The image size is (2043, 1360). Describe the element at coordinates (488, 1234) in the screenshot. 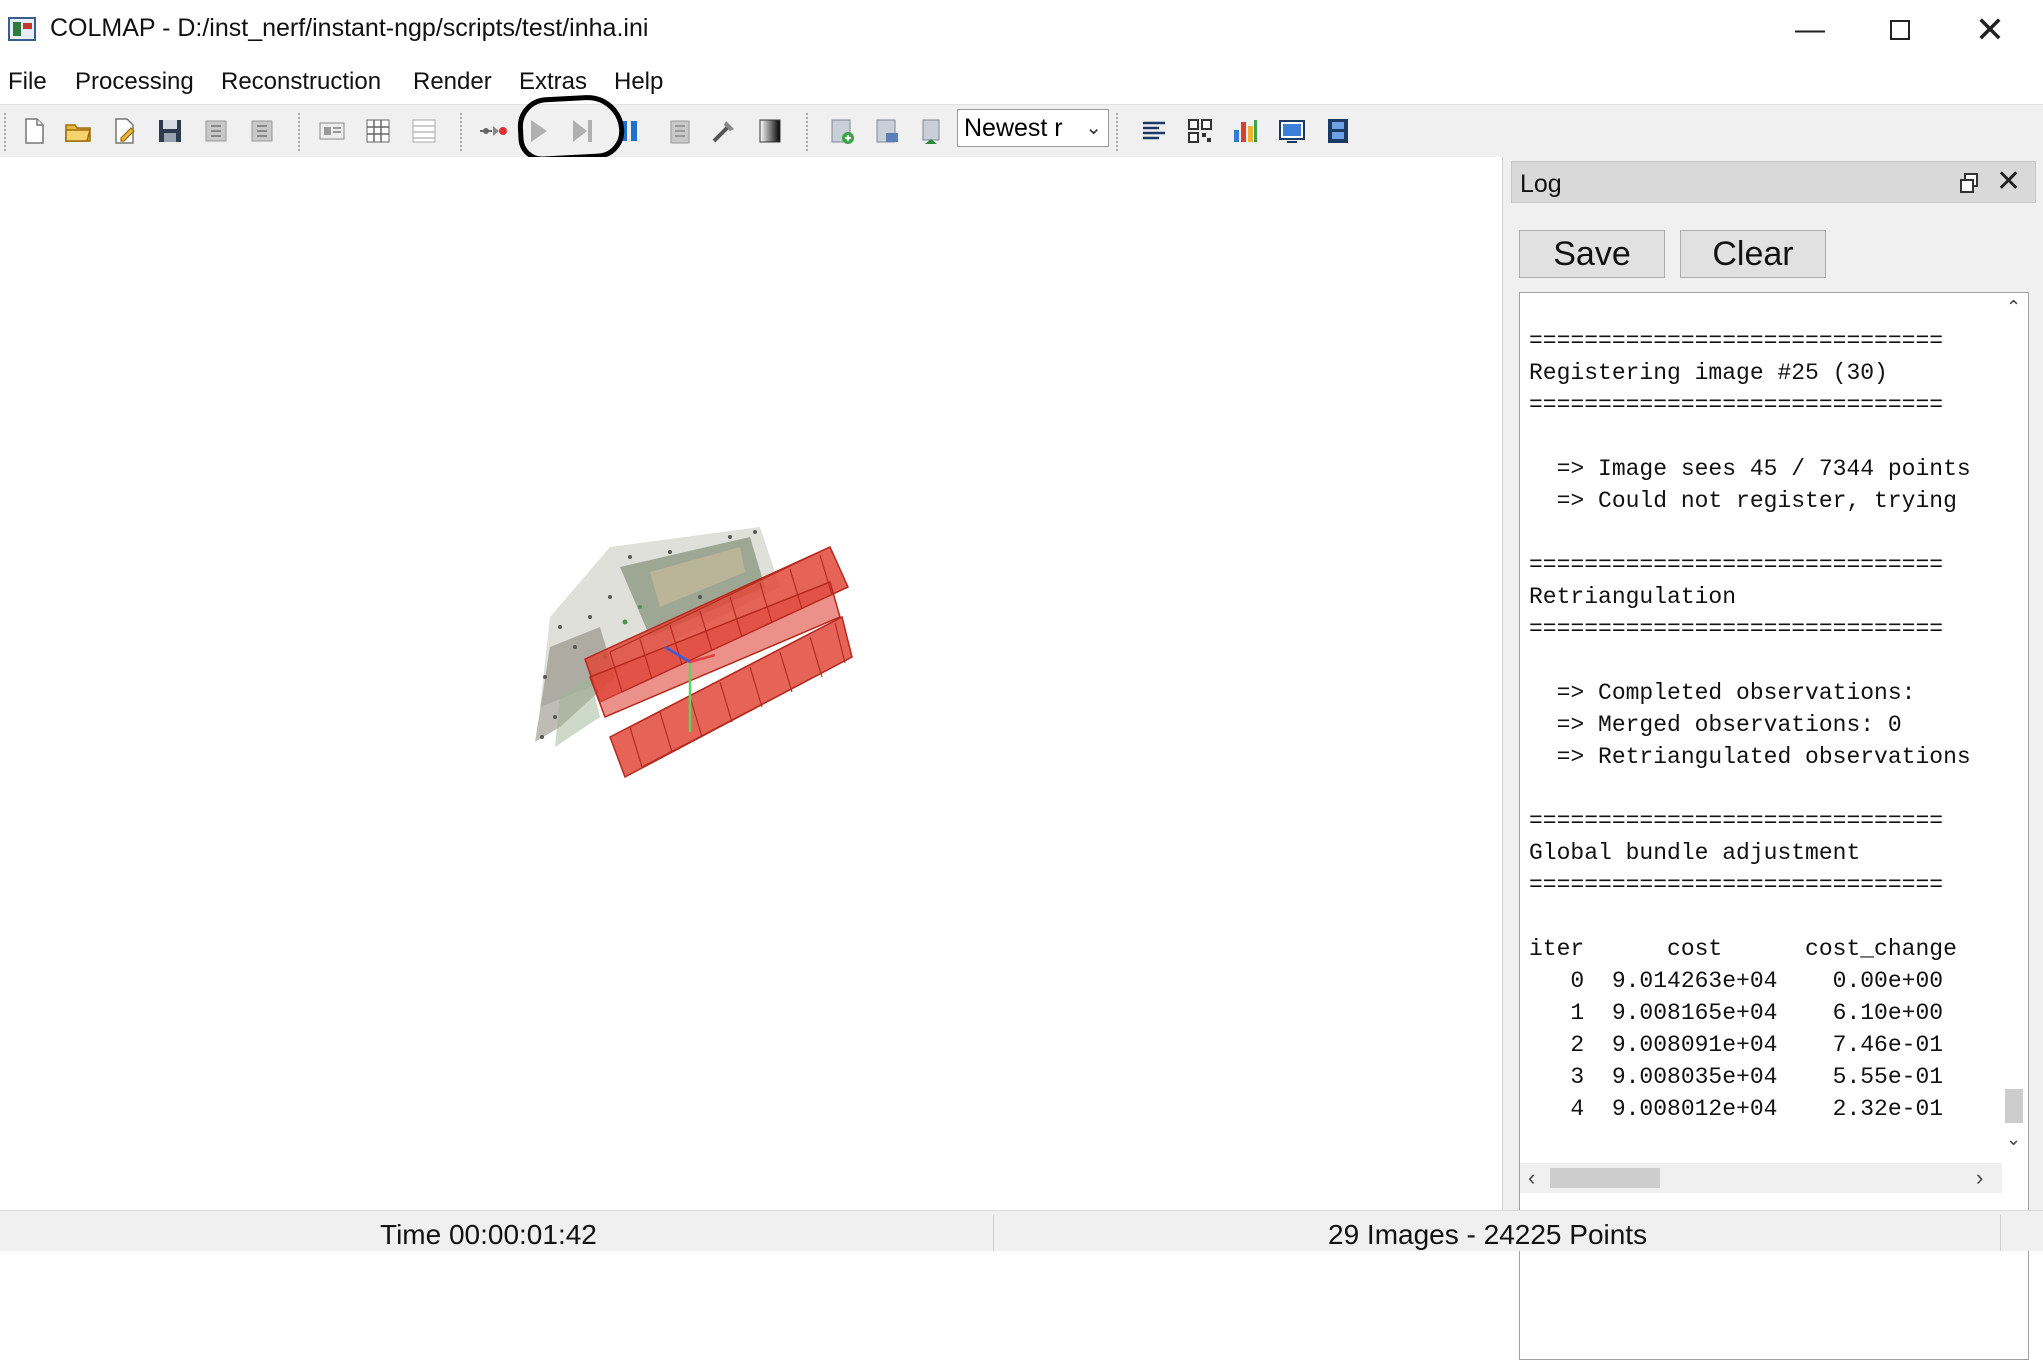

I see `status-time: Time 00:00:01:42` at that location.